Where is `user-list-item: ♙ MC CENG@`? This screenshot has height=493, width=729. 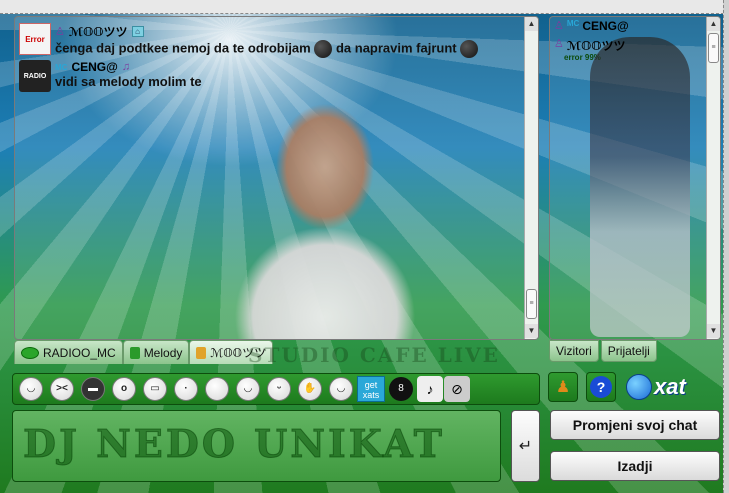
user-list-item: ♙ MC CENG@ is located at coordinates (635, 26).